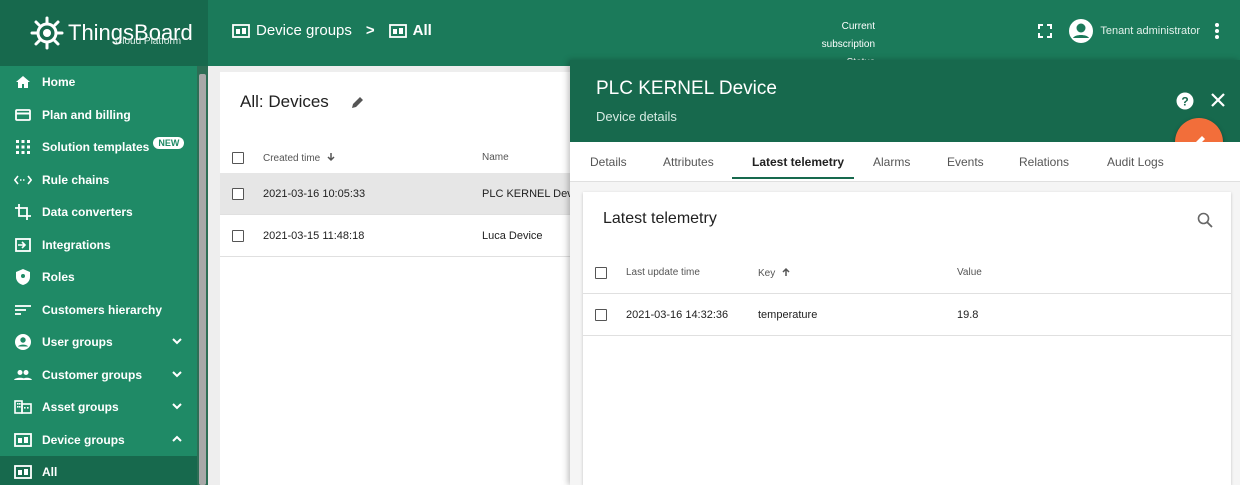 This screenshot has height=485, width=1240. Describe the element at coordinates (636, 116) in the screenshot. I see `drawer-subtitle: Device details` at that location.